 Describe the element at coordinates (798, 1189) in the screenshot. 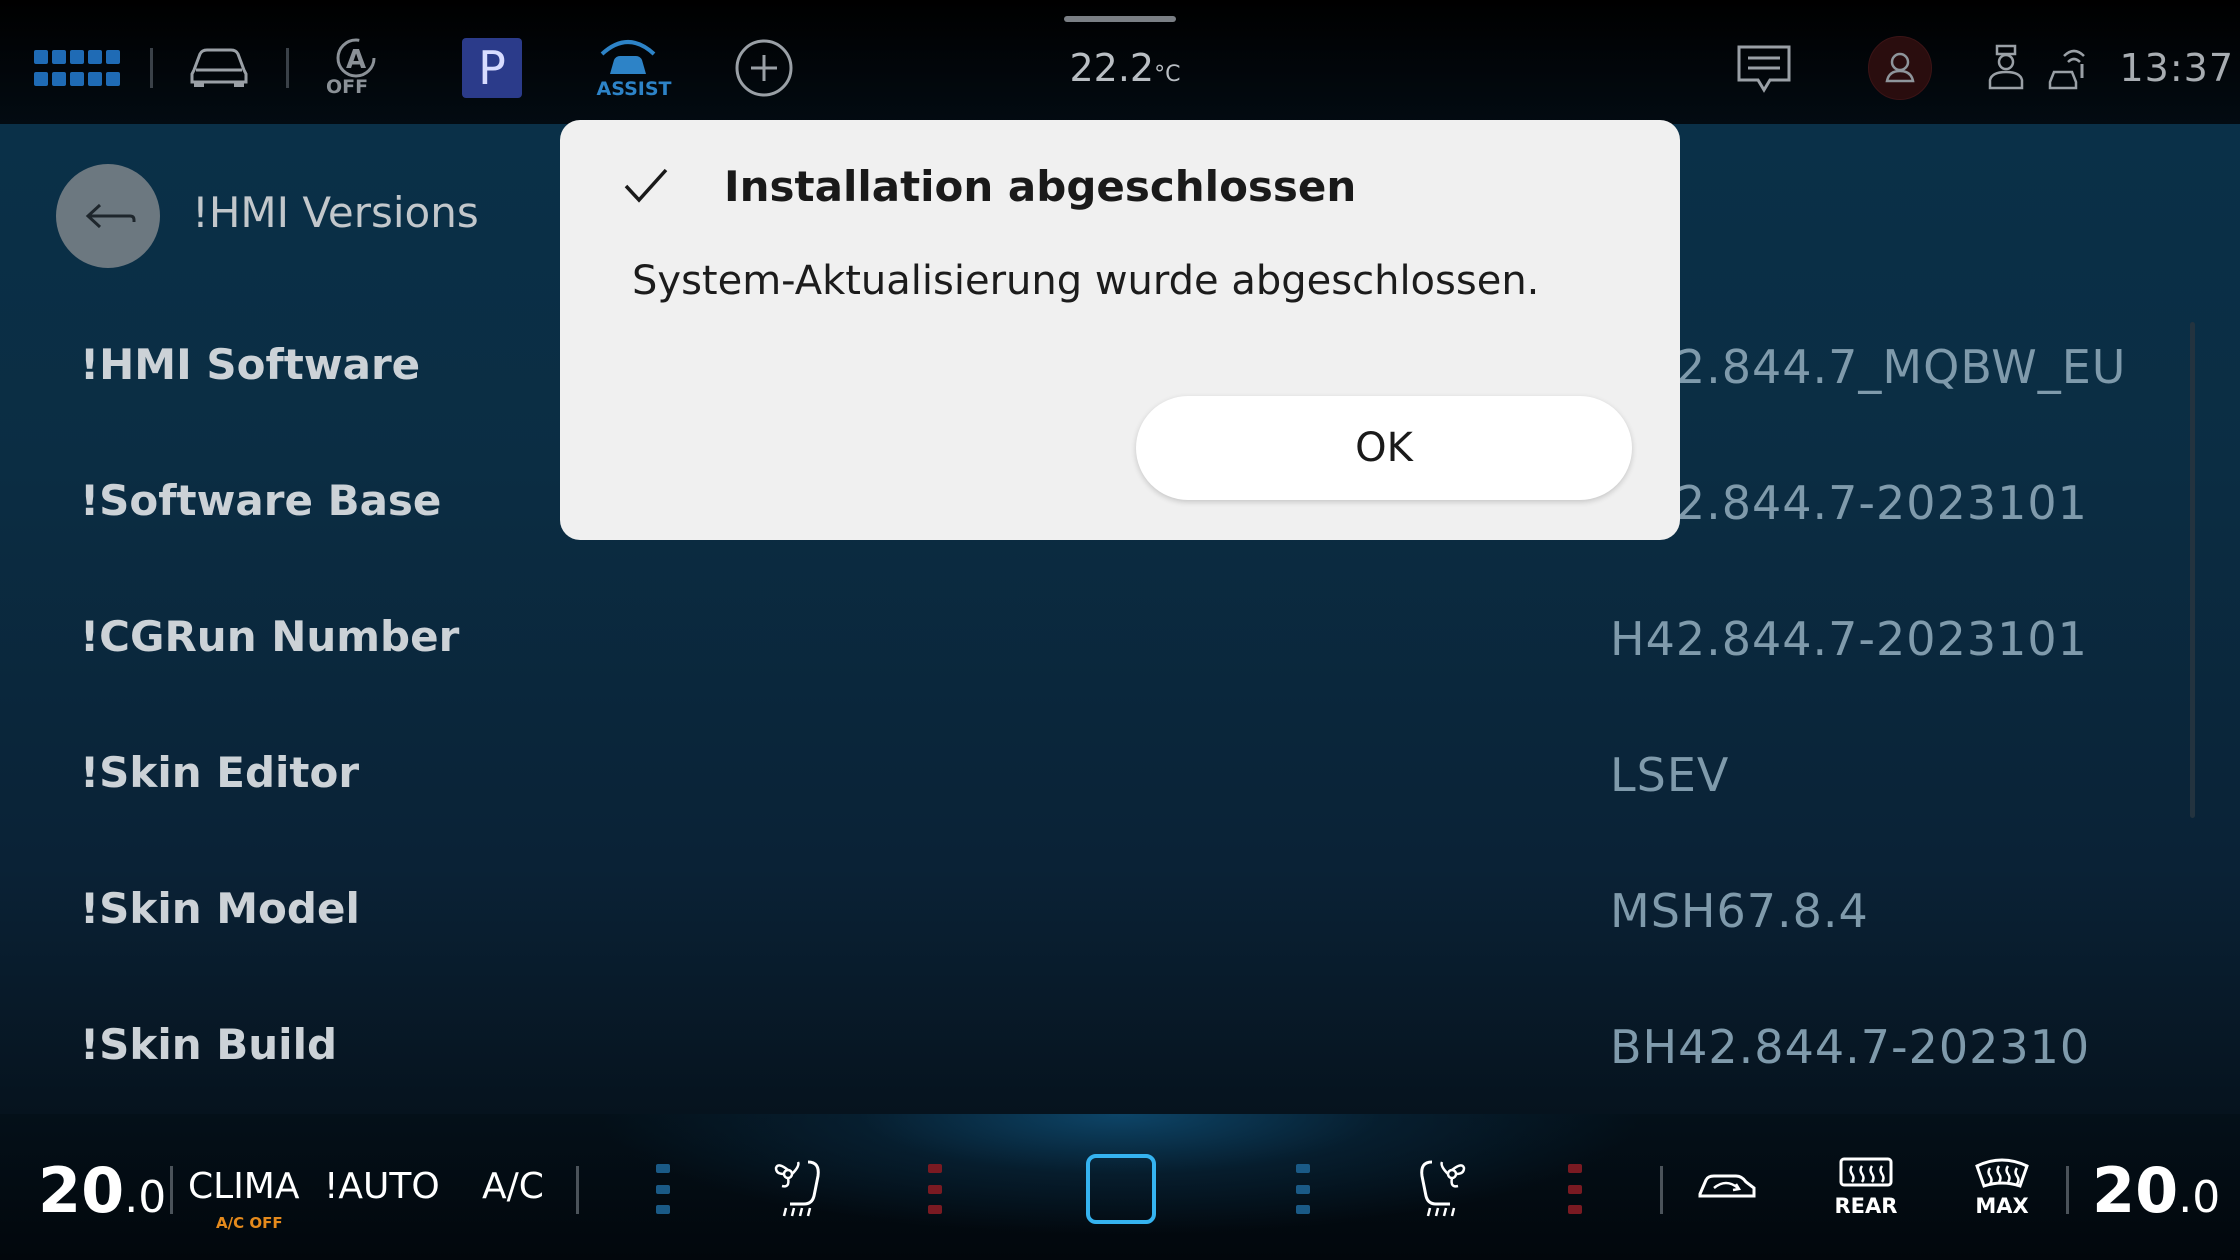

I see `driver-seat-ventilation-icon` at that location.